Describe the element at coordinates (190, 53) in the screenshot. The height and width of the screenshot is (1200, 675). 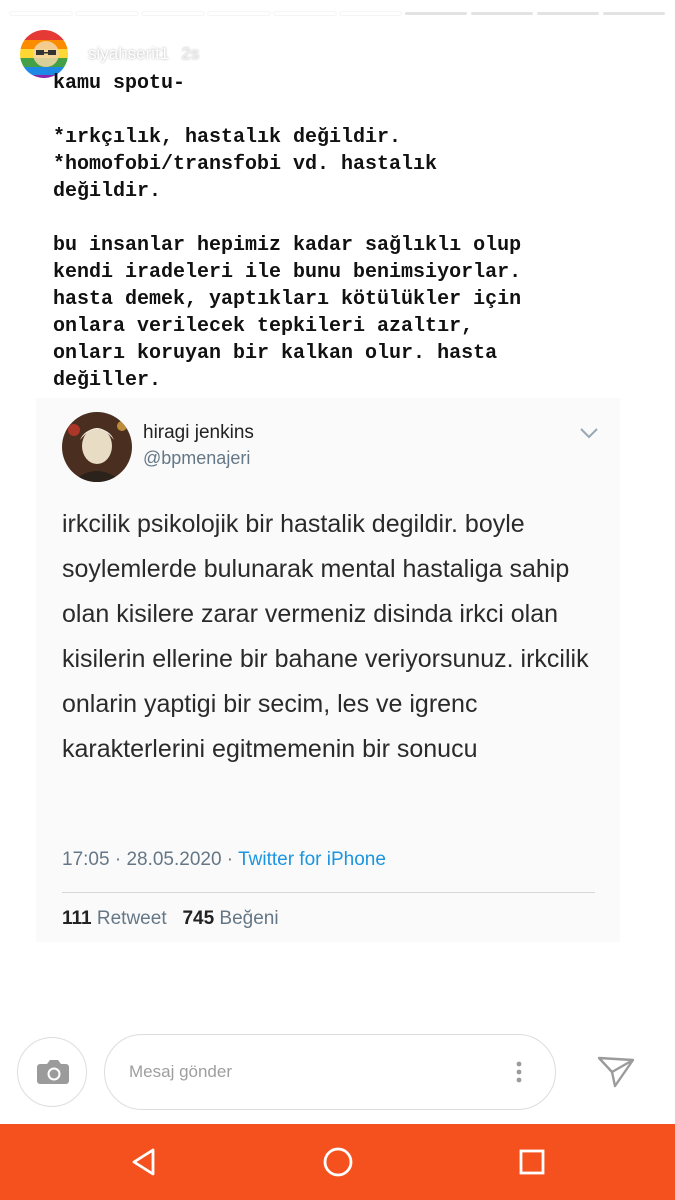
I see `story-timestamp: 2s` at that location.